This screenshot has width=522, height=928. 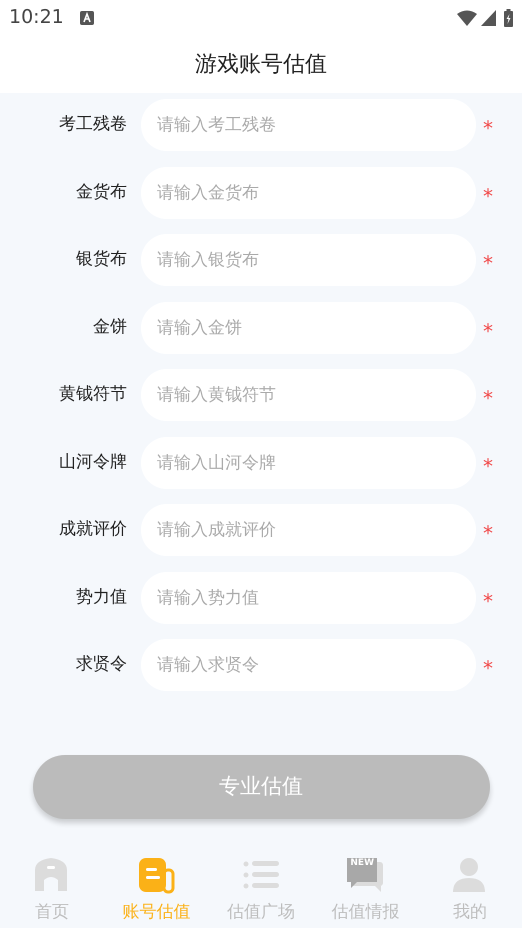 What do you see at coordinates (101, 597) in the screenshot?
I see `field-label: 势力值` at bounding box center [101, 597].